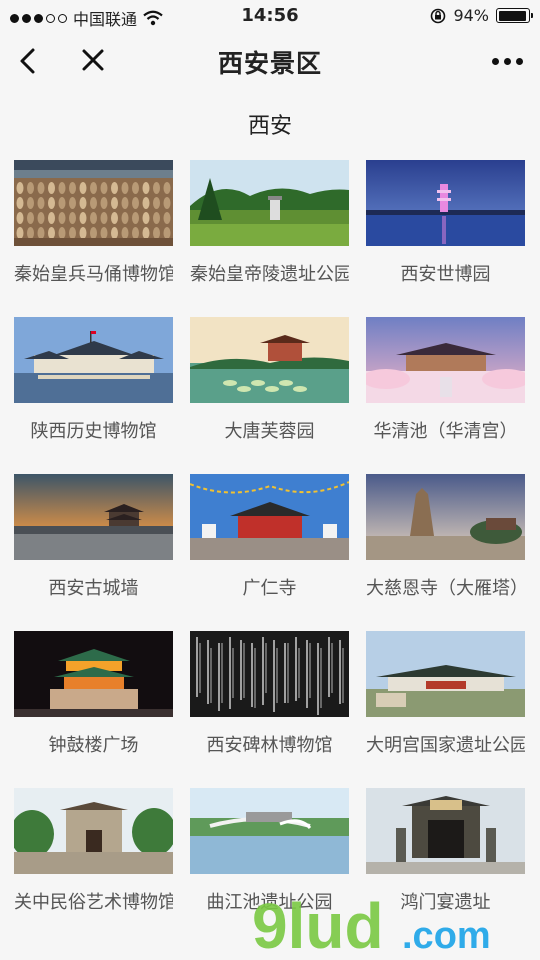 The image size is (540, 960). What do you see at coordinates (269, 674) in the screenshot?
I see `stele-forest-photo` at bounding box center [269, 674].